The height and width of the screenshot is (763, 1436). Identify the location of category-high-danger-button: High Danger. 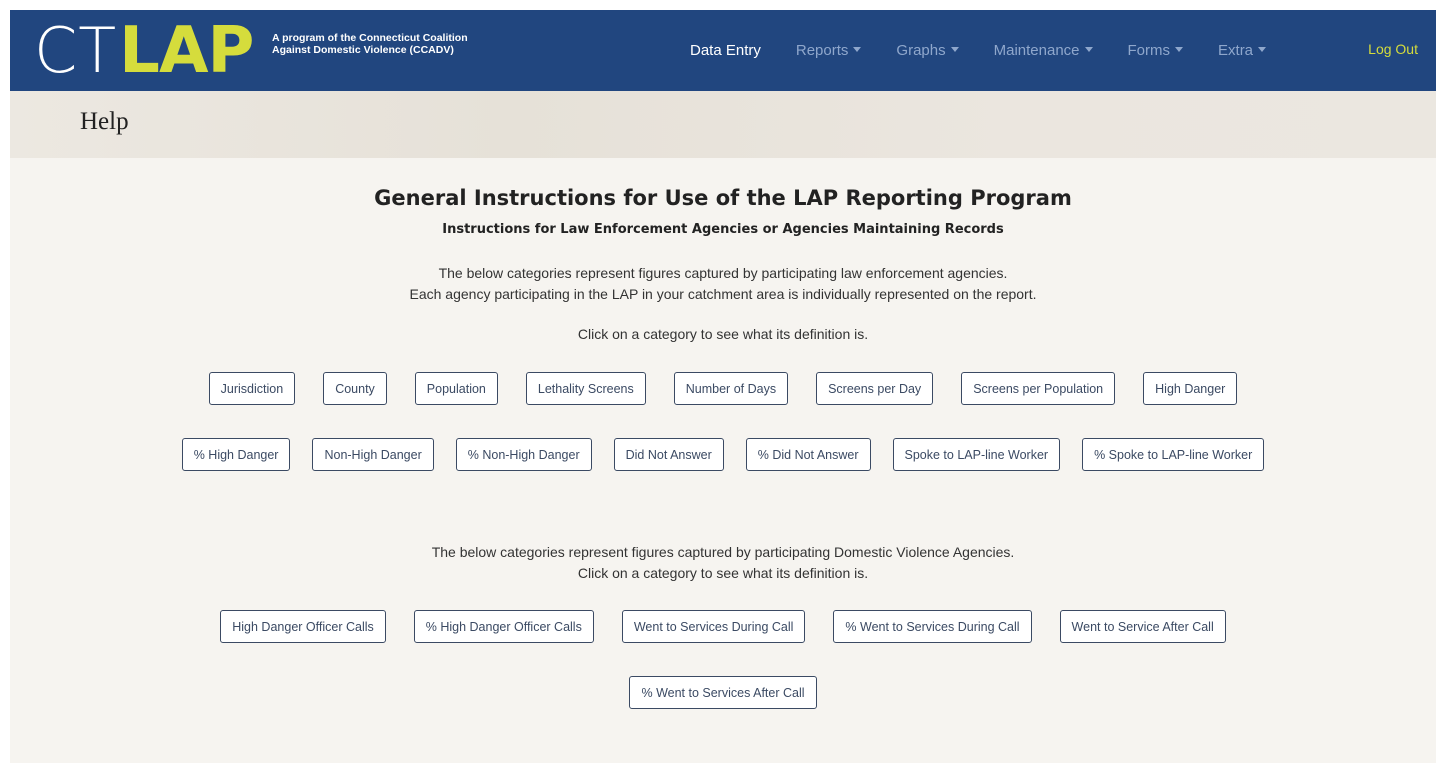
(1190, 388).